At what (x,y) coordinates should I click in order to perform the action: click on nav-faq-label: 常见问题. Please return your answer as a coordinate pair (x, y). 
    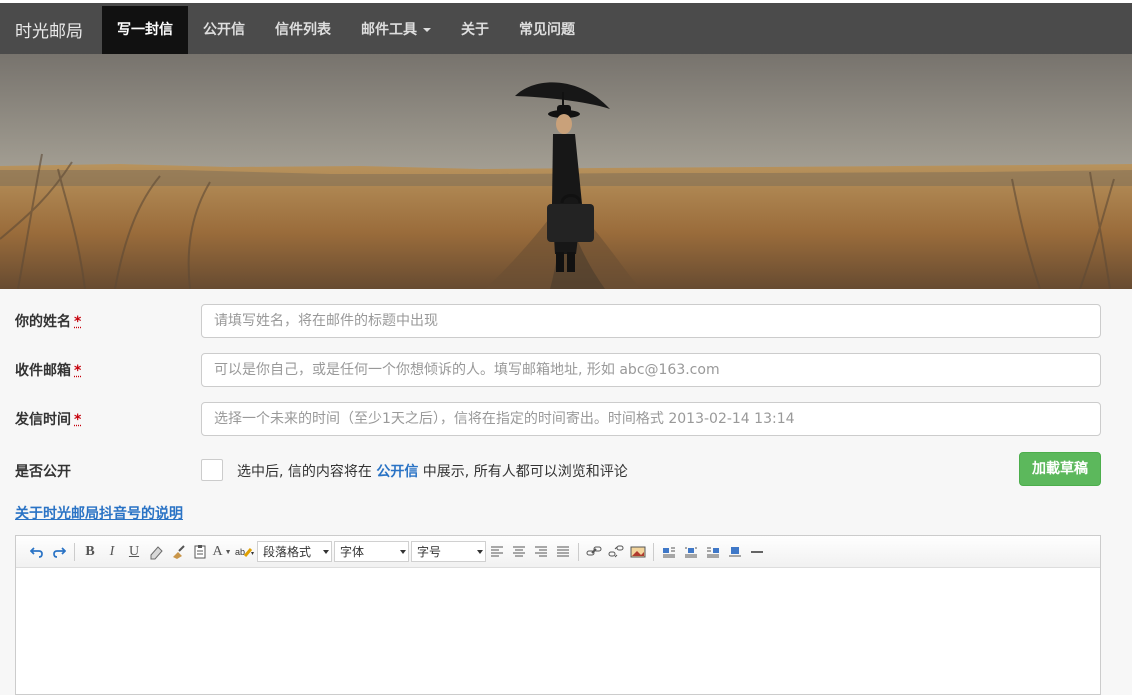
    Looking at the image, I should click on (547, 30).